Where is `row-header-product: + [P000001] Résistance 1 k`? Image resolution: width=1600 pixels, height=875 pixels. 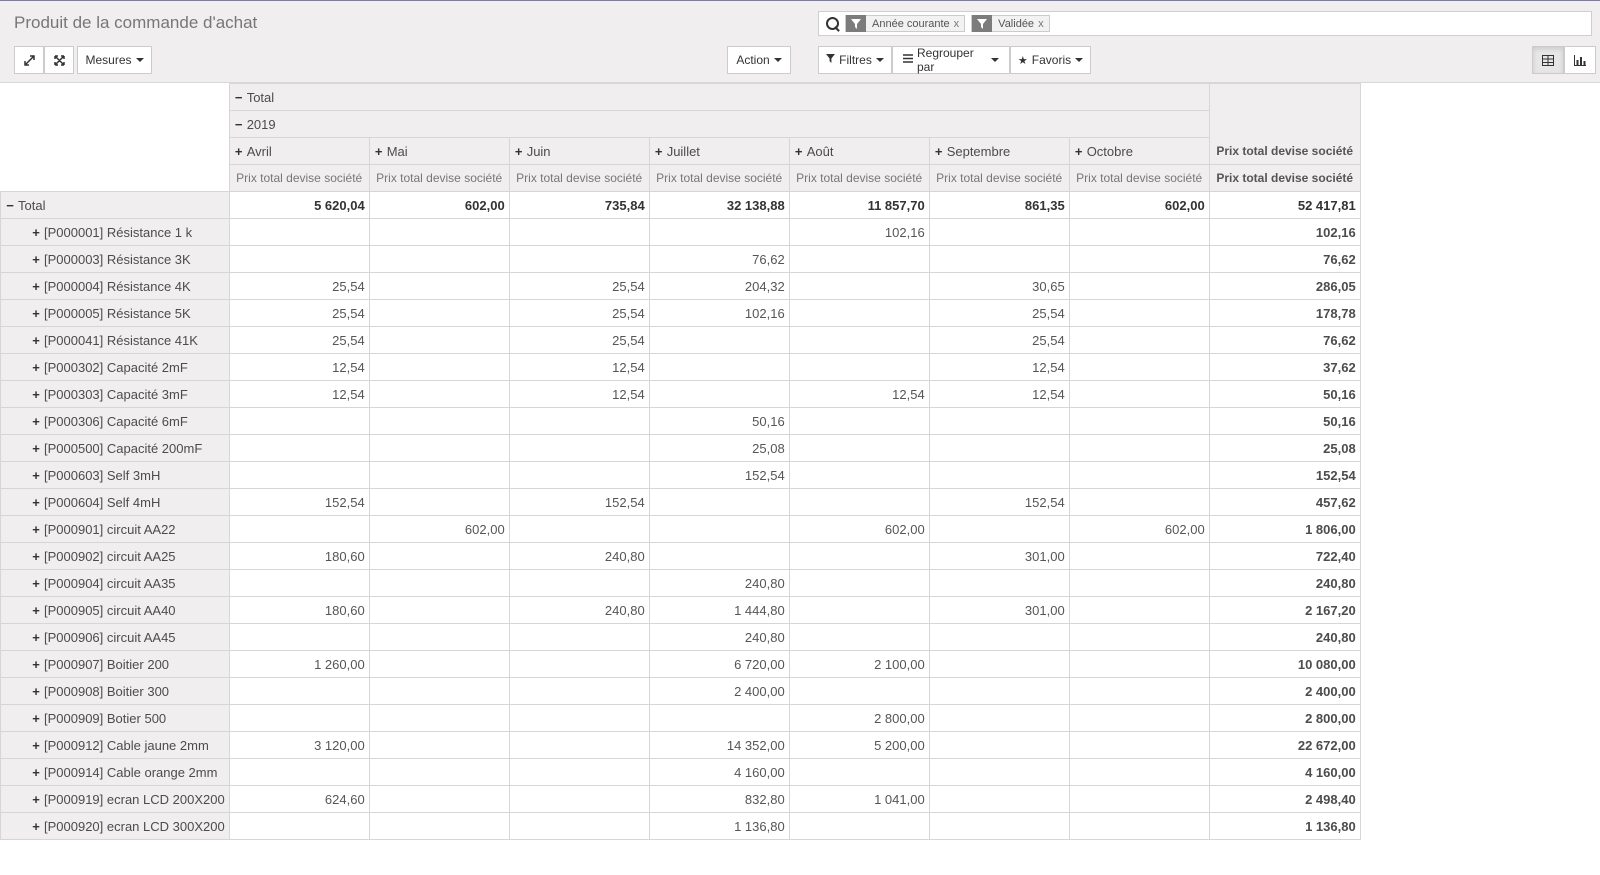 row-header-product: + [P000001] Résistance 1 k is located at coordinates (115, 232).